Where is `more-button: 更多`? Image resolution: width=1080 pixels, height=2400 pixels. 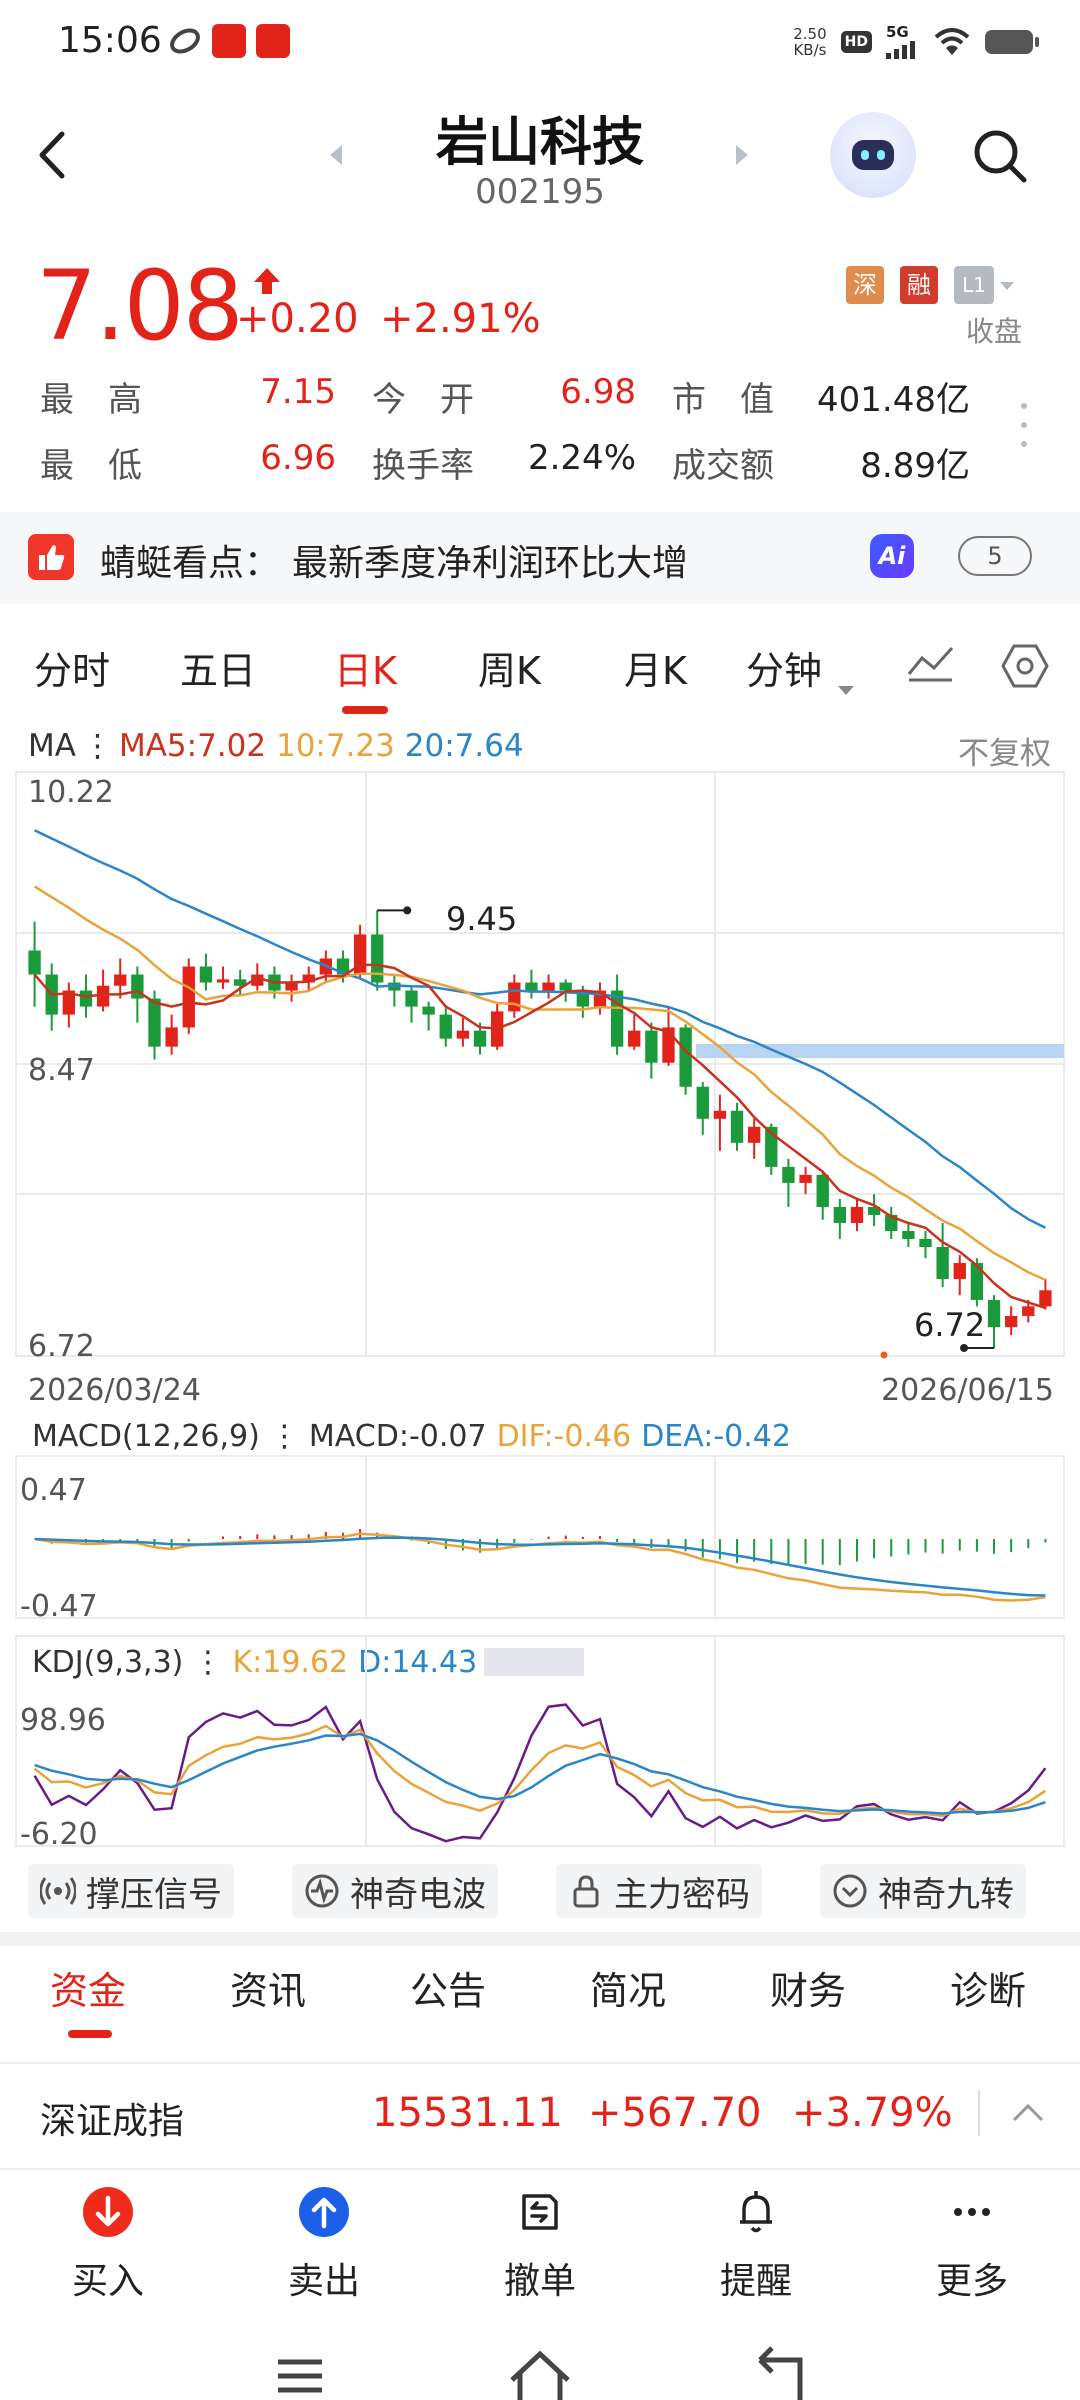
more-button: 更多 is located at coordinates (972, 2245).